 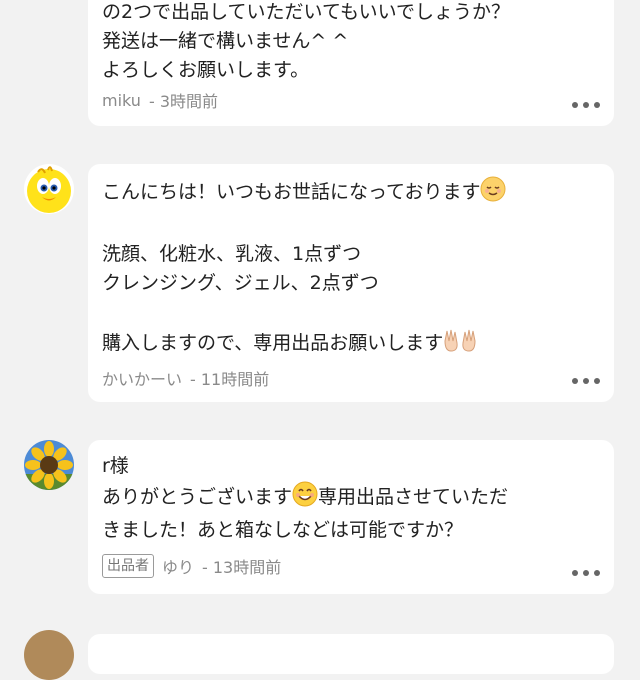 What do you see at coordinates (230, 379) in the screenshot?
I see `comment-time: - 11時間前` at bounding box center [230, 379].